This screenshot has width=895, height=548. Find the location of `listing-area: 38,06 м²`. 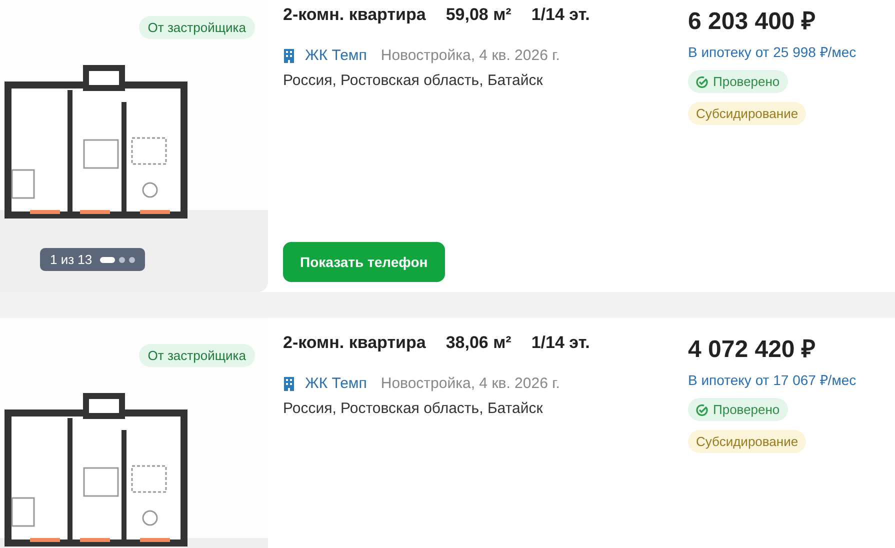

listing-area: 38,06 м² is located at coordinates (479, 343).